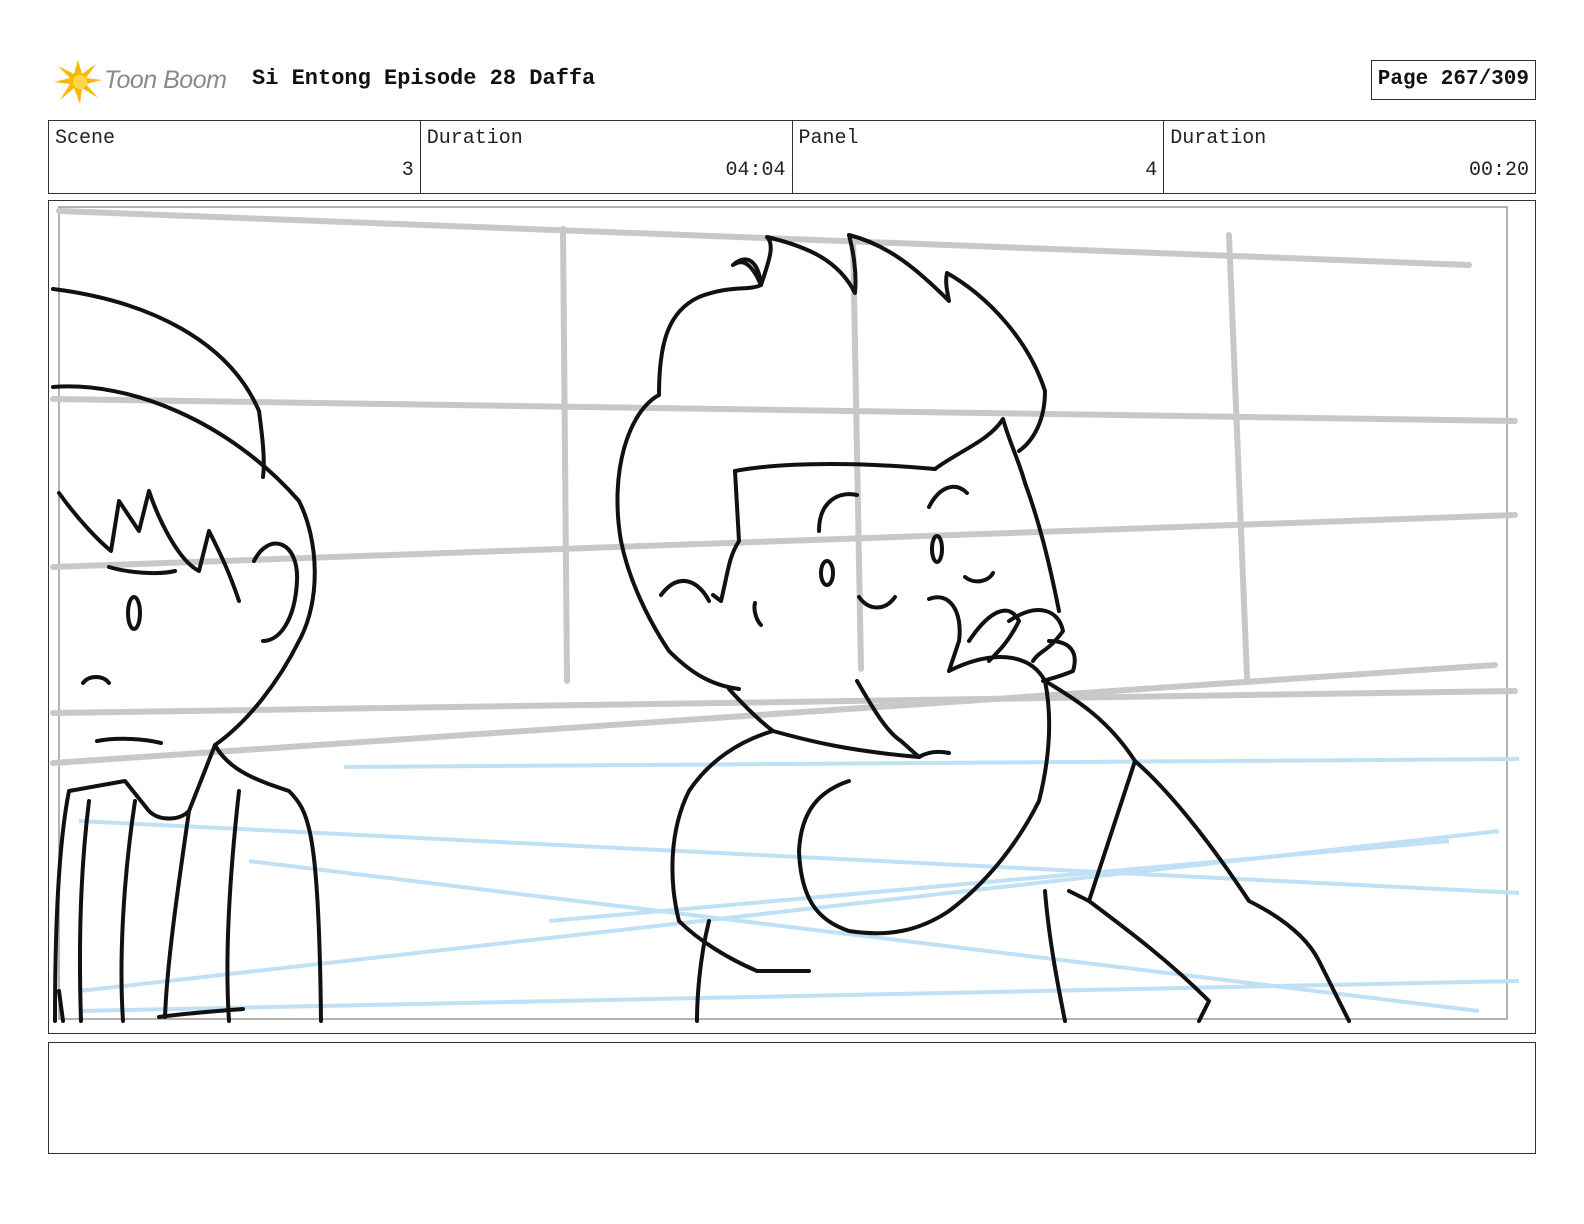  Describe the element at coordinates (78, 82) in the screenshot. I see `starburst-icon` at that location.